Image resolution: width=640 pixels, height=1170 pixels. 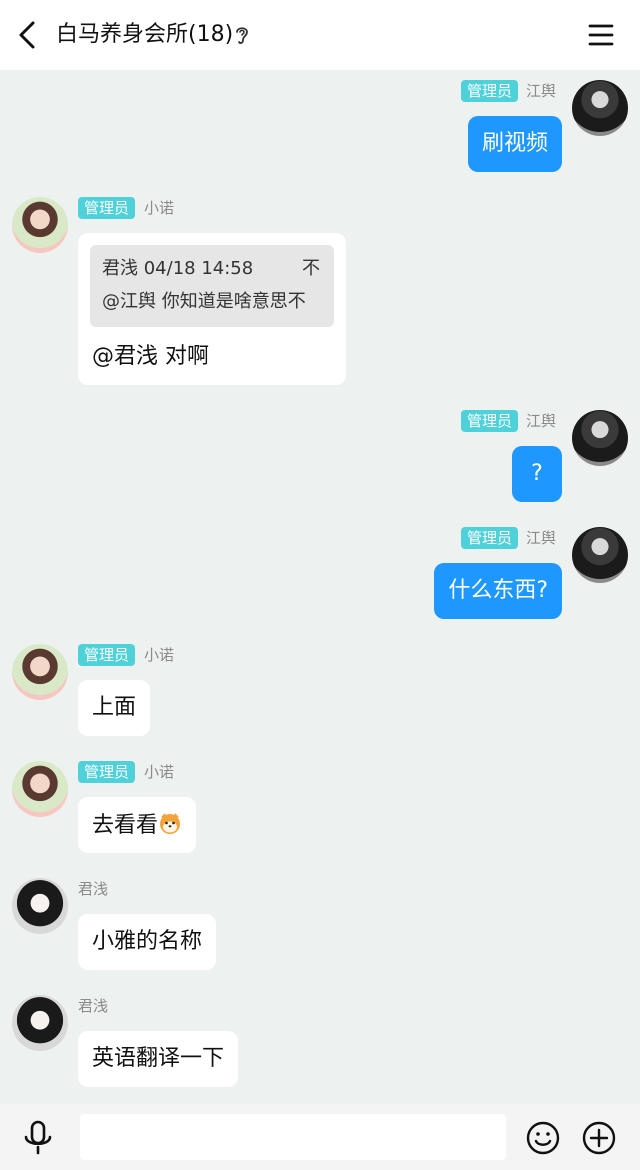 I want to click on quote-header: 君浅 04/18 14:58, so click(x=178, y=268).